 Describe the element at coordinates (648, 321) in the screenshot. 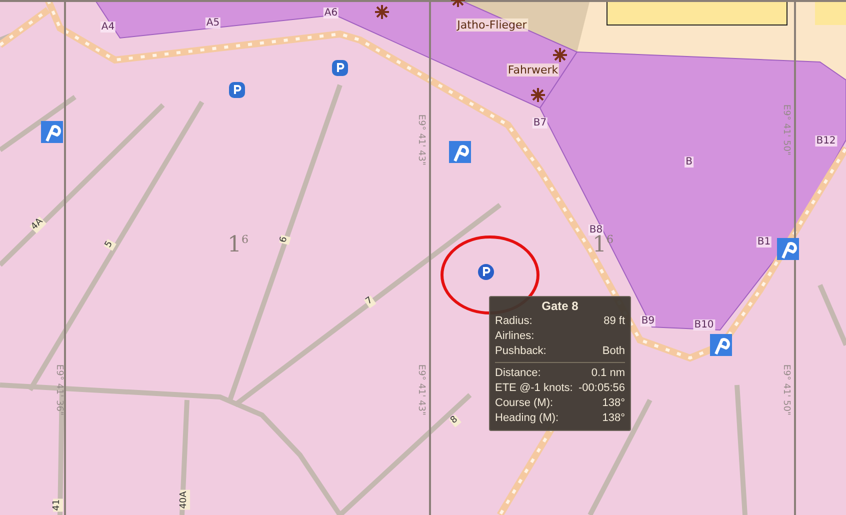

I see `gate-label: B9` at that location.